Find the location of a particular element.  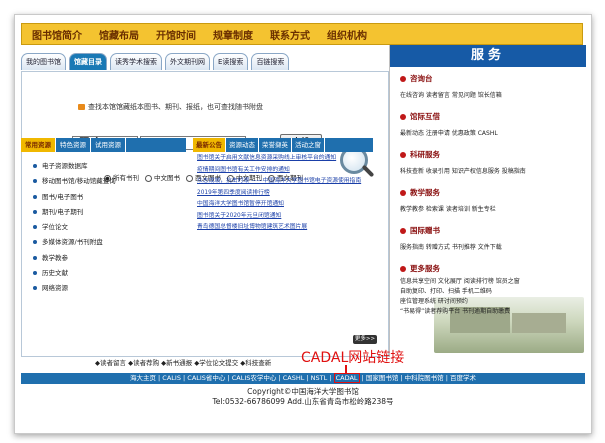

list-item: 电子资源数据库 is located at coordinates (74, 169).